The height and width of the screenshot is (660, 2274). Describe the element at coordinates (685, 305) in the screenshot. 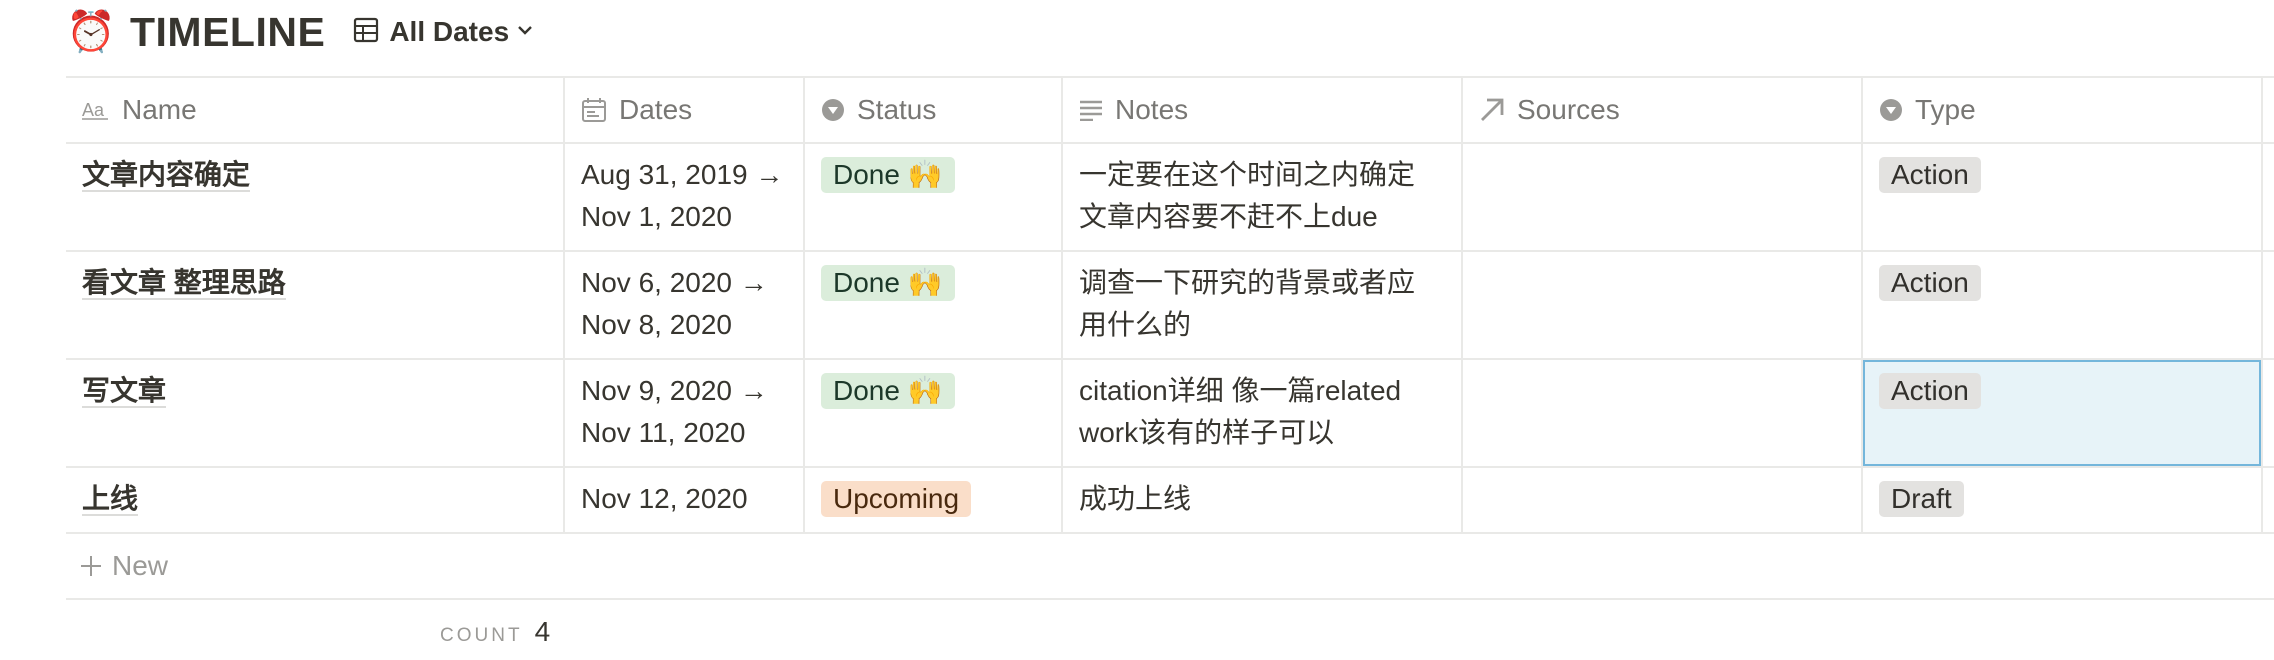

I see `dates-cell: Nov 6, 2020 → Nov 8, 2020` at that location.